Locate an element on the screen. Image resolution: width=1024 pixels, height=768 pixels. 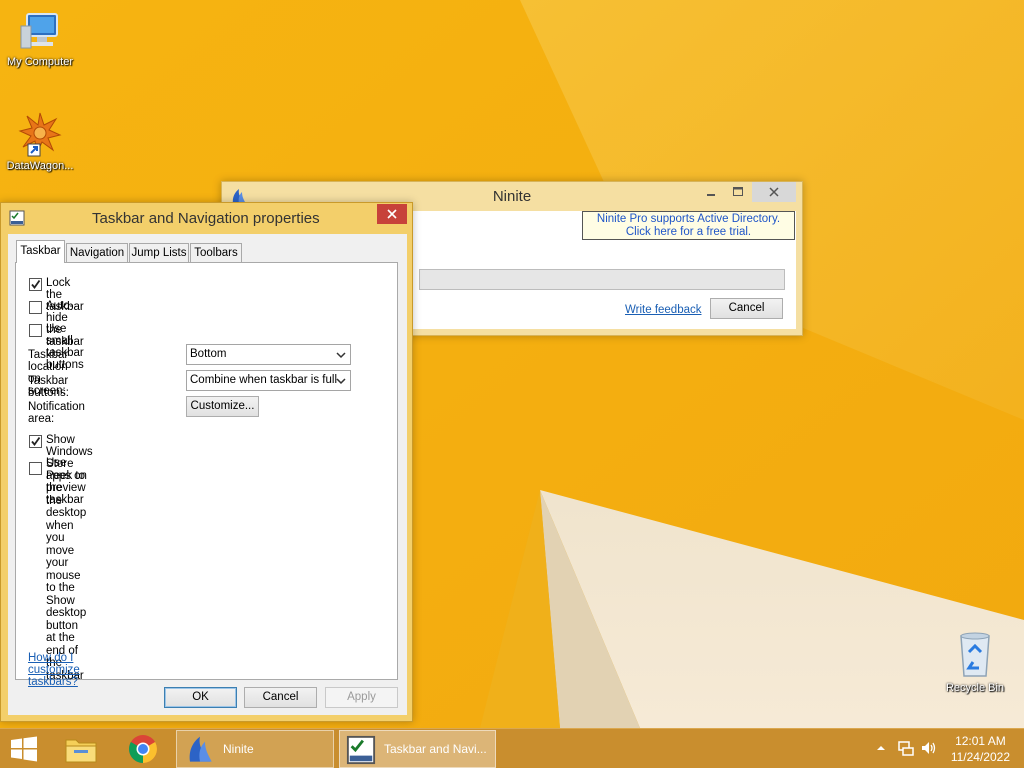
minimize-icon is located at coordinates (711, 195).